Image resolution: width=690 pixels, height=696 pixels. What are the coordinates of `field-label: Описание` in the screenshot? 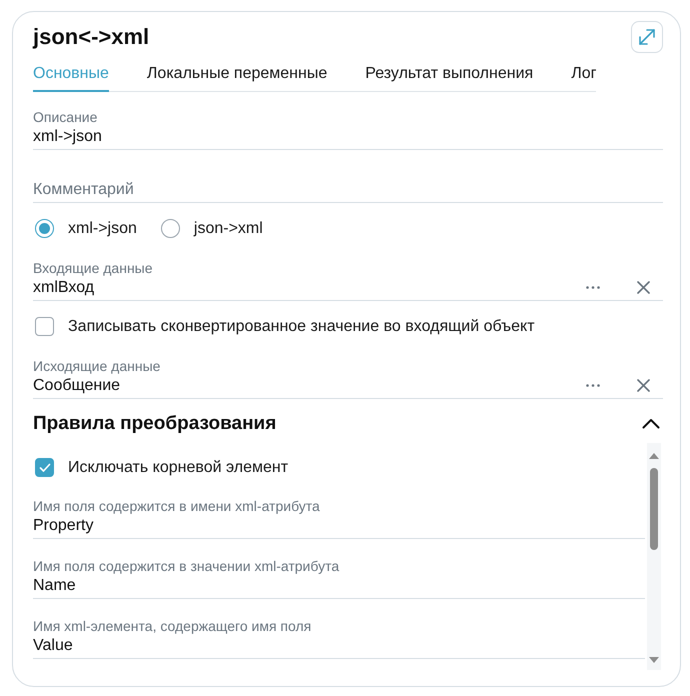 It's located at (65, 116).